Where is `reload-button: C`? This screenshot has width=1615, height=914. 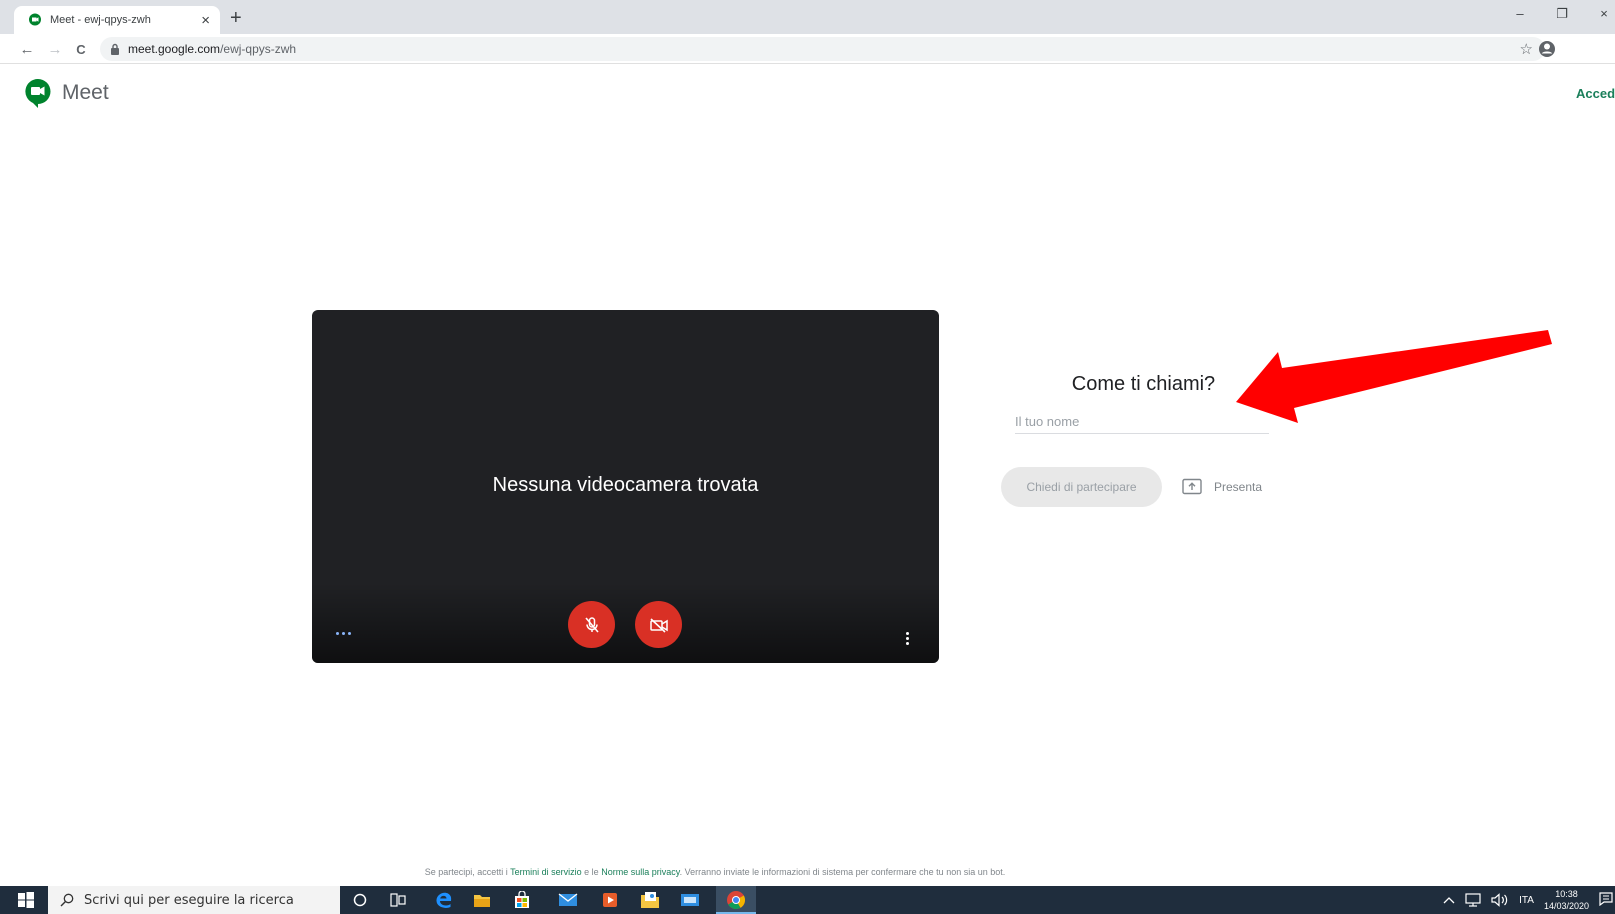 reload-button: C is located at coordinates (81, 49).